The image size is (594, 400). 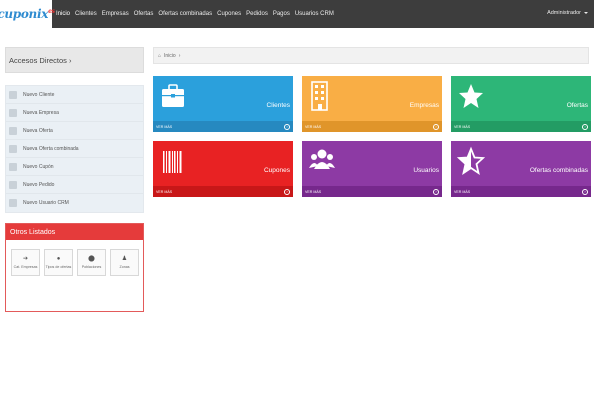 I want to click on logo: cuponixes, so click(x=27, y=14).